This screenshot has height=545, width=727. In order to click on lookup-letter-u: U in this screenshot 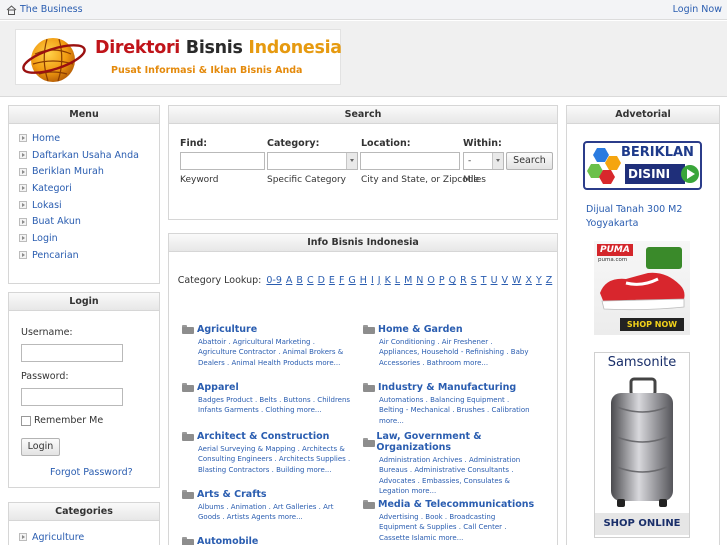, I will do `click(494, 280)`.